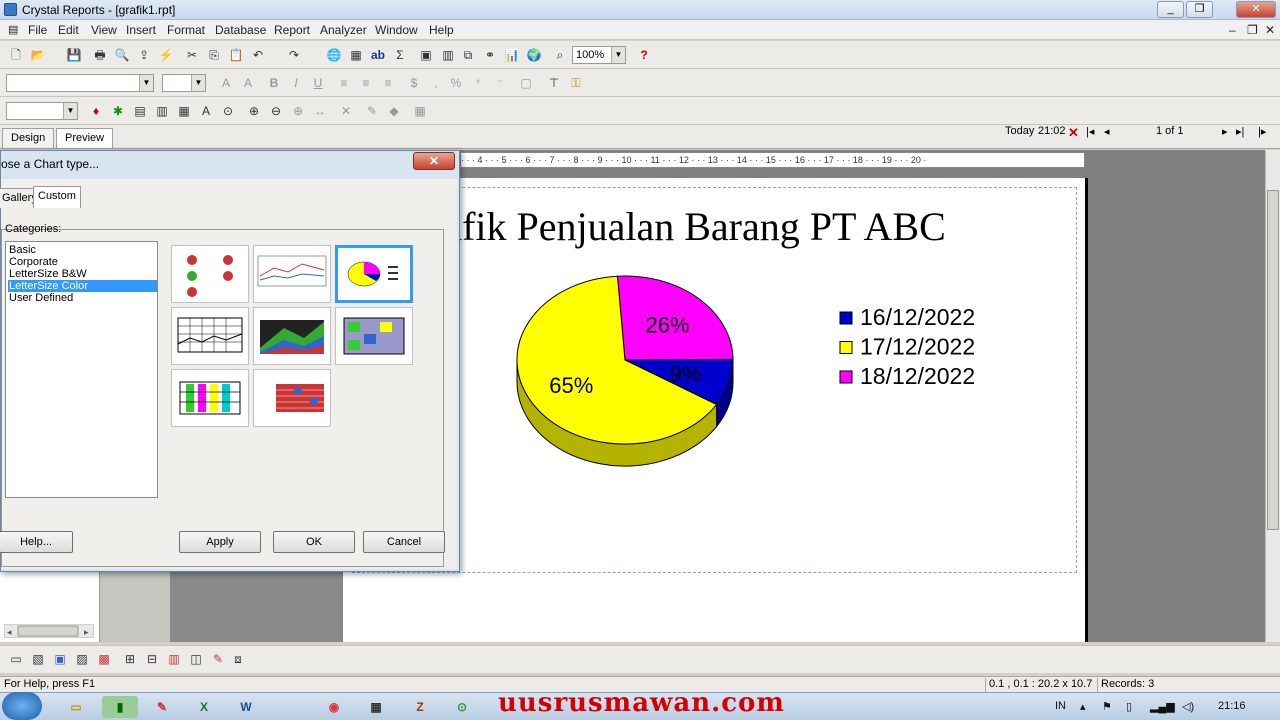 The height and width of the screenshot is (720, 1280). Describe the element at coordinates (400, 55) in the screenshot. I see `insert-summary-icon: Σ` at that location.